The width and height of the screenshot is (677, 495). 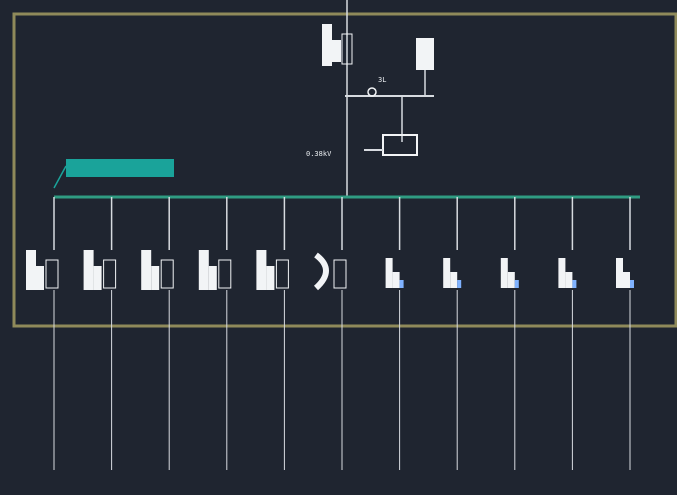 I want to click on main-device-label: 3L, so click(x=382, y=80).